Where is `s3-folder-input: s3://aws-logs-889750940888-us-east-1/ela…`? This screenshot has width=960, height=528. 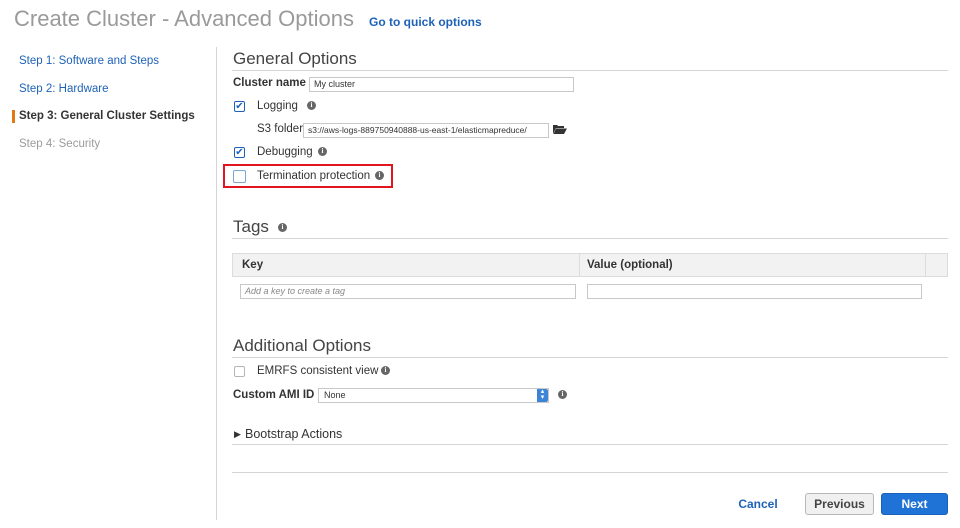 s3-folder-input: s3://aws-logs-889750940888-us-east-1/ela… is located at coordinates (426, 130).